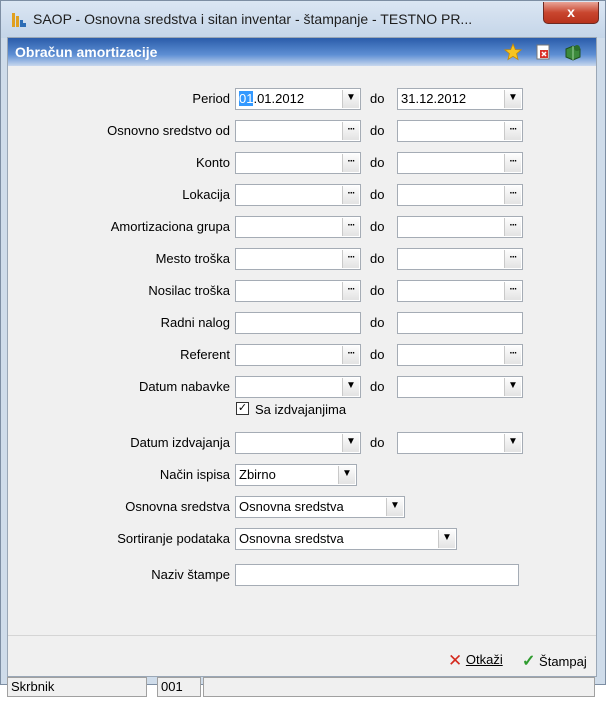  I want to click on cancel-label: Otkaži, so click(484, 659).